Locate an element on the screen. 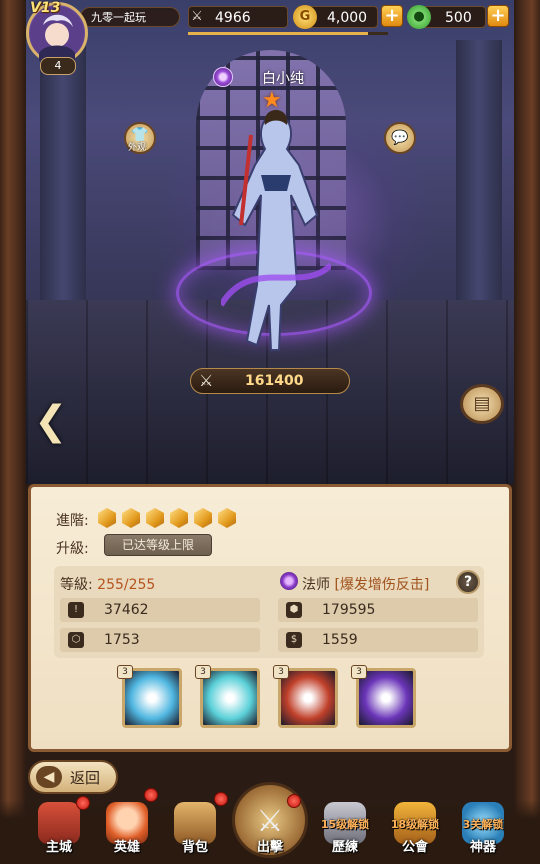  star-icon: ★ is located at coordinates (272, 100).